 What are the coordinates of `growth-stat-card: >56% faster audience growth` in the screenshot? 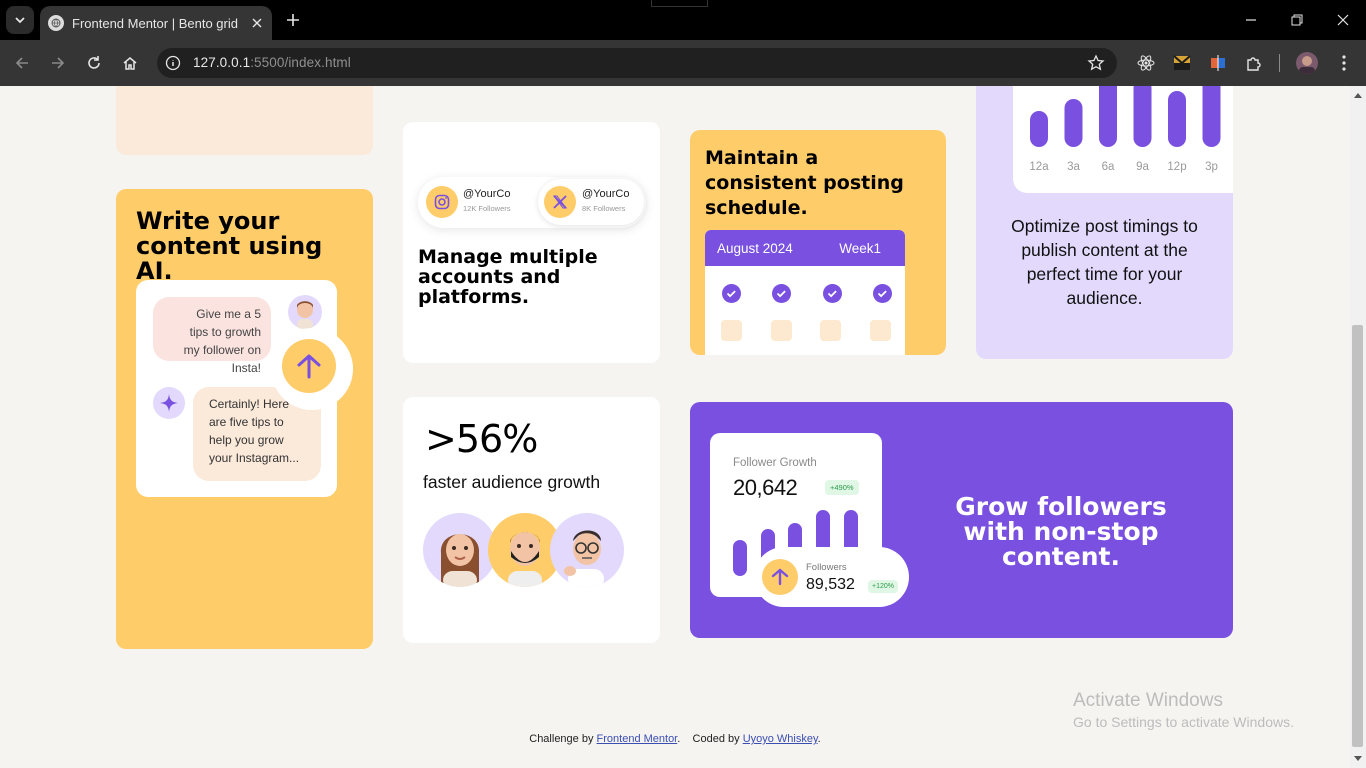 It's located at (531, 520).